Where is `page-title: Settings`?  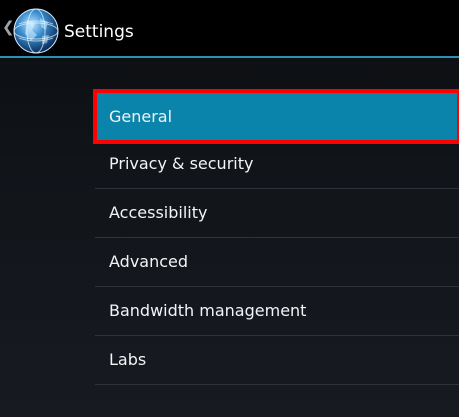
page-title: Settings is located at coordinates (99, 32).